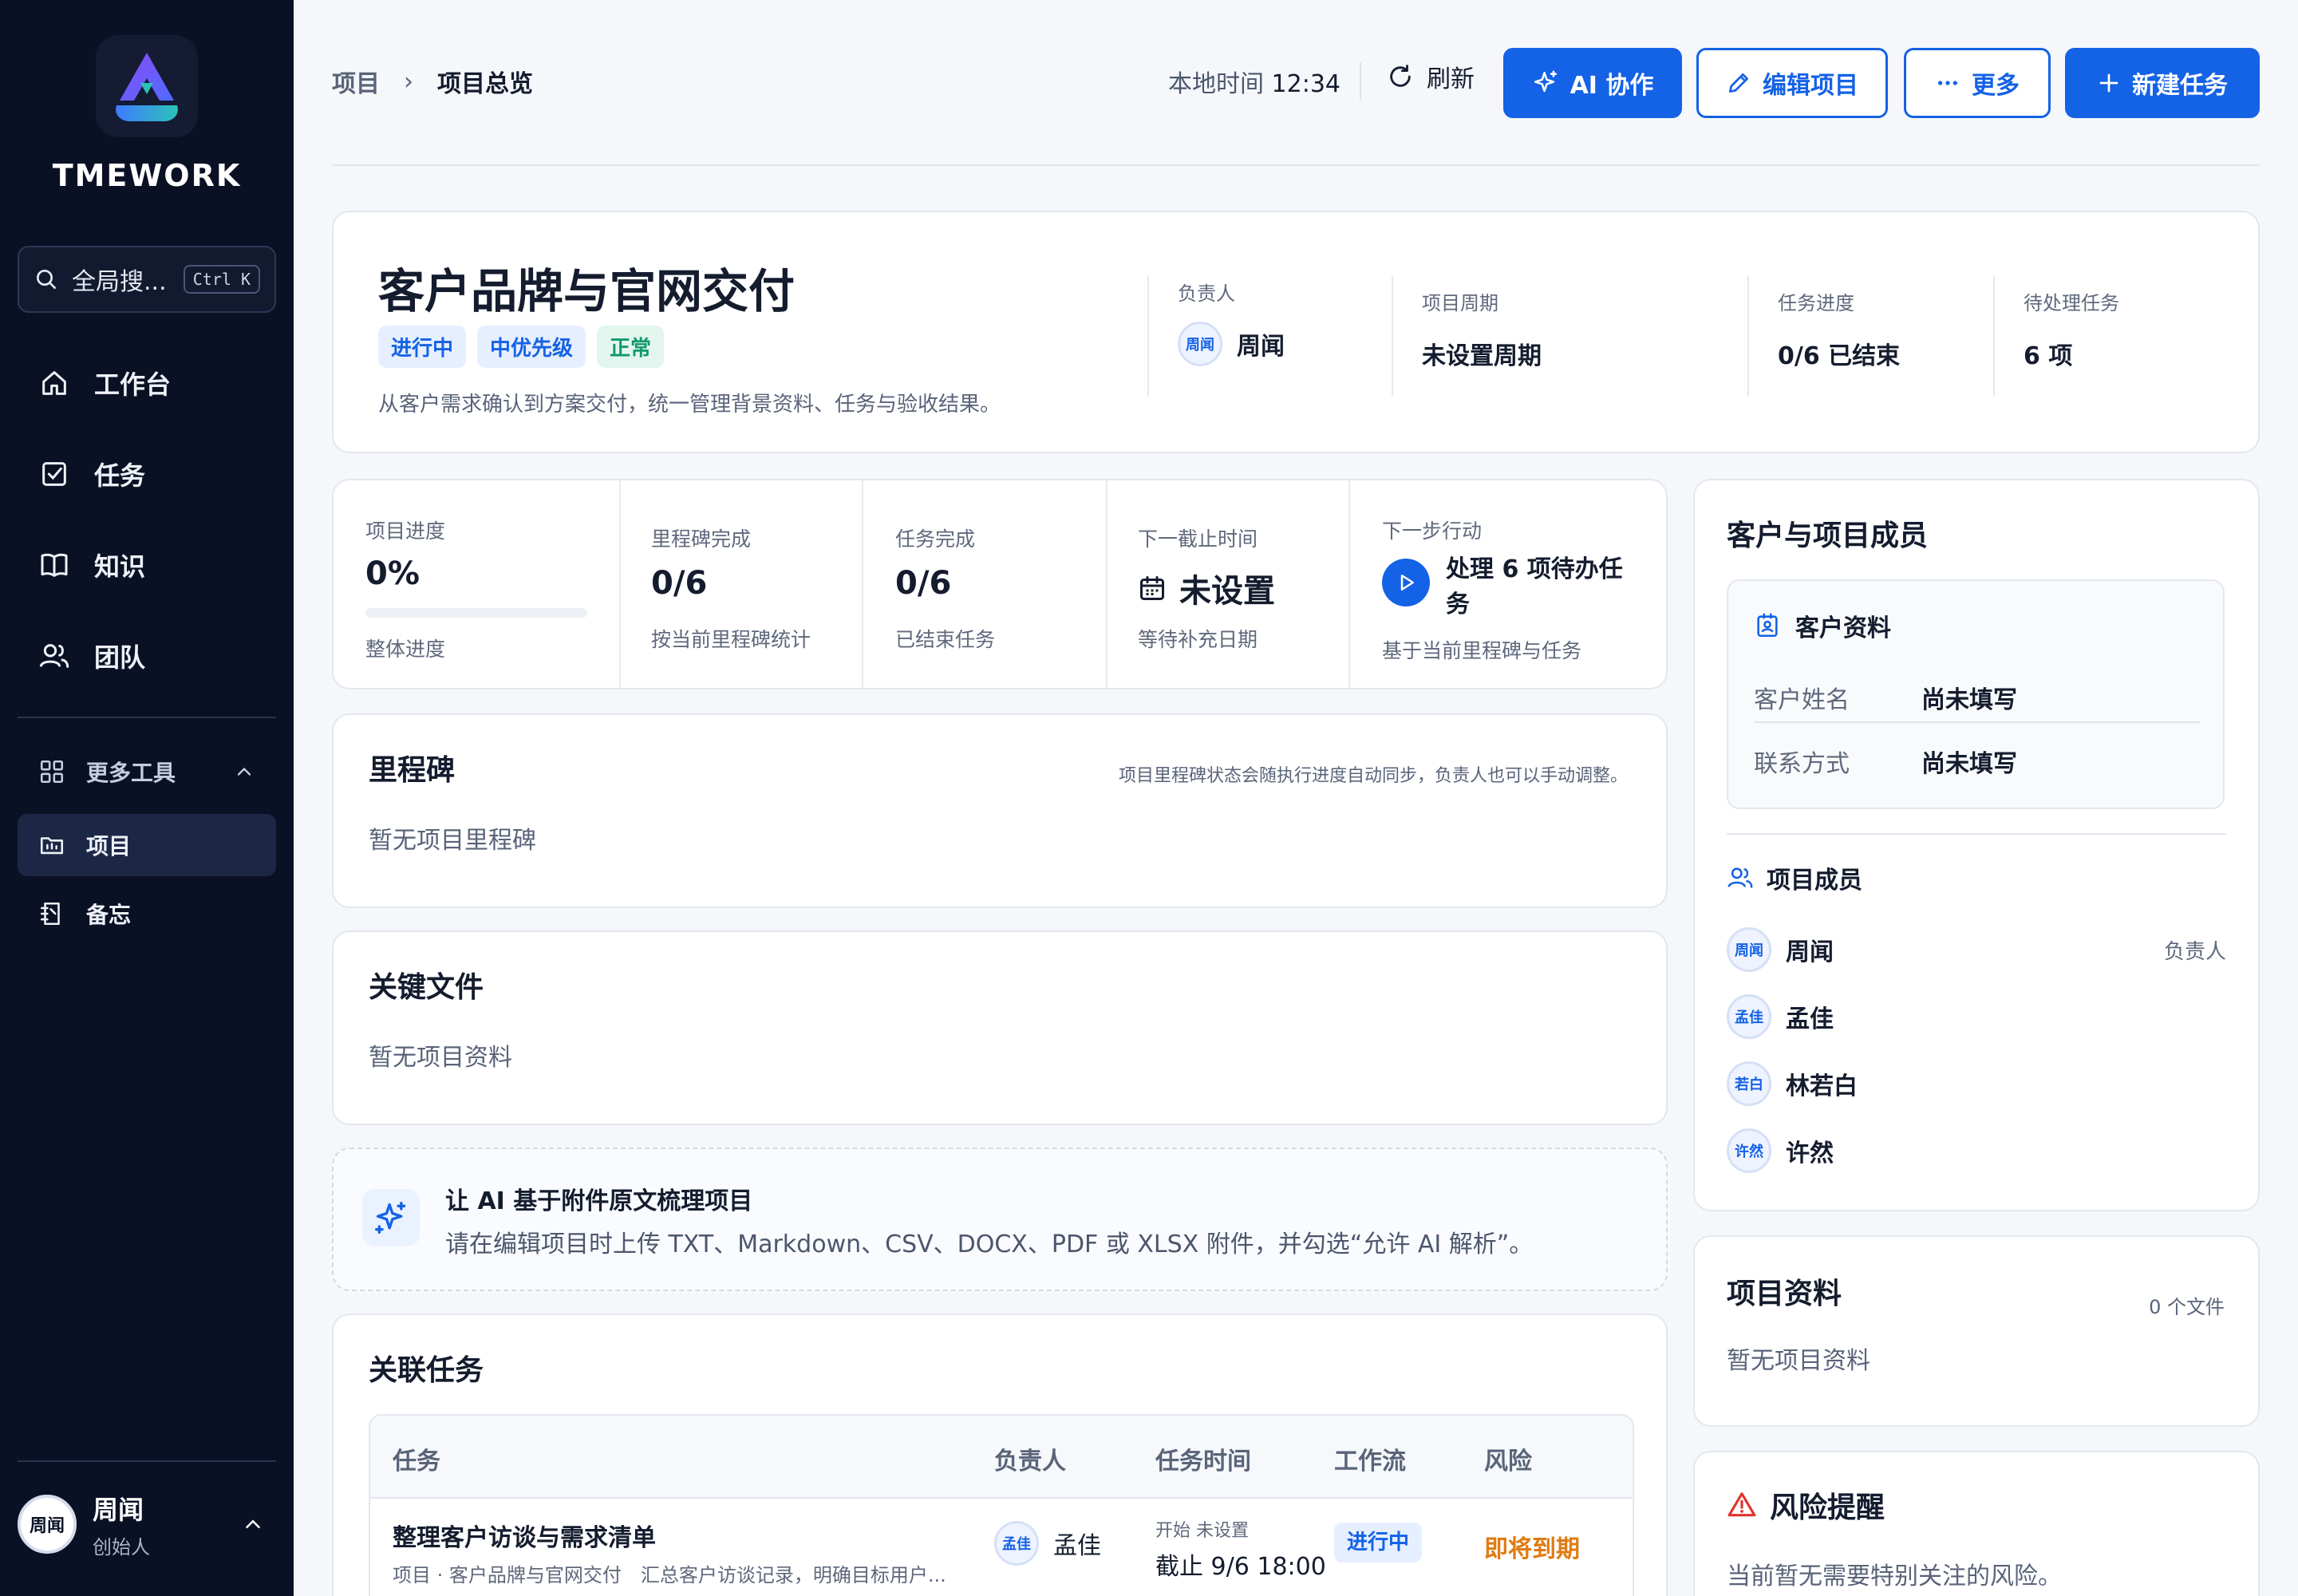 Image resolution: width=2298 pixels, height=1596 pixels. Describe the element at coordinates (147, 1524) in the screenshot. I see `user-menu: 周闻 周闻 创始人` at that location.